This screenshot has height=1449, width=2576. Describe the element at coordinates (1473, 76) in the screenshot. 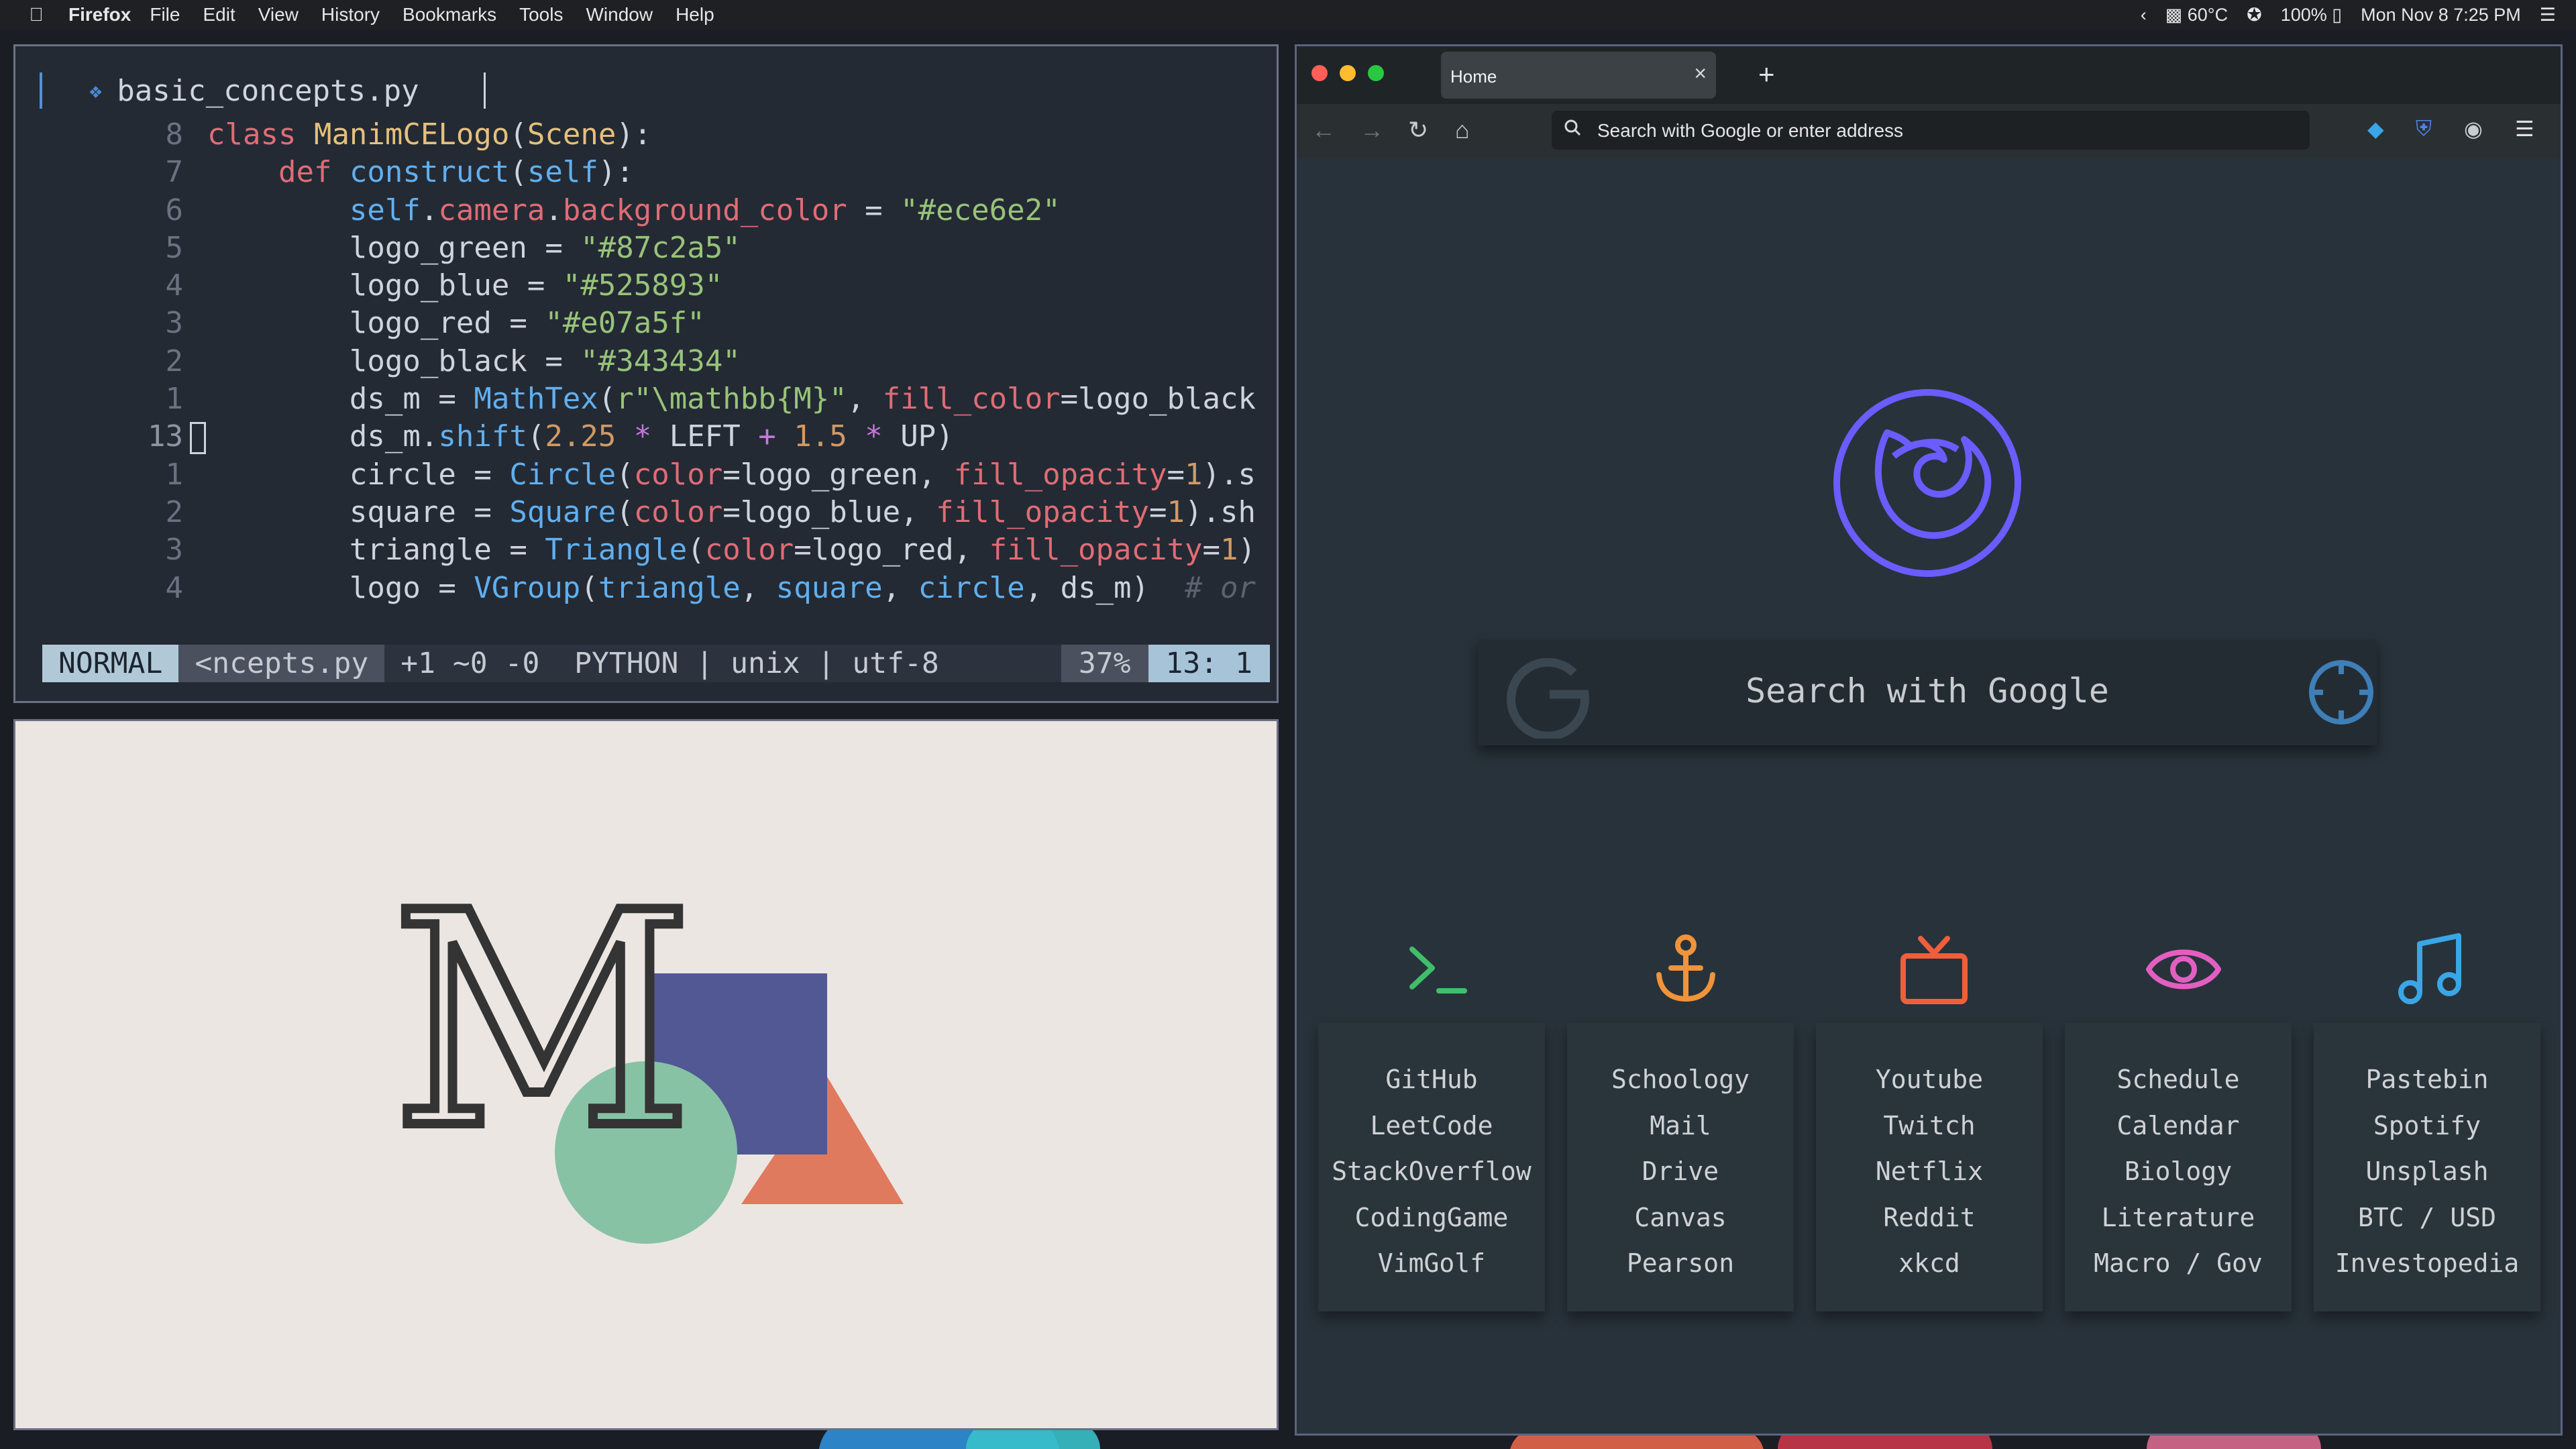

I see `tab-title: Home` at that location.